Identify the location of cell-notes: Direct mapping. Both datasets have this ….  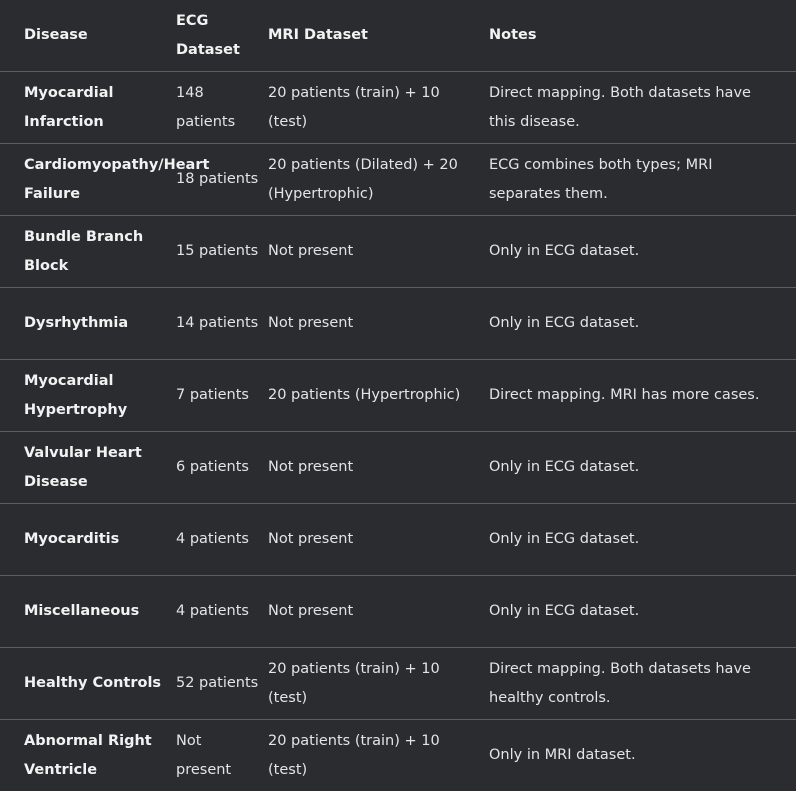
(642, 108).